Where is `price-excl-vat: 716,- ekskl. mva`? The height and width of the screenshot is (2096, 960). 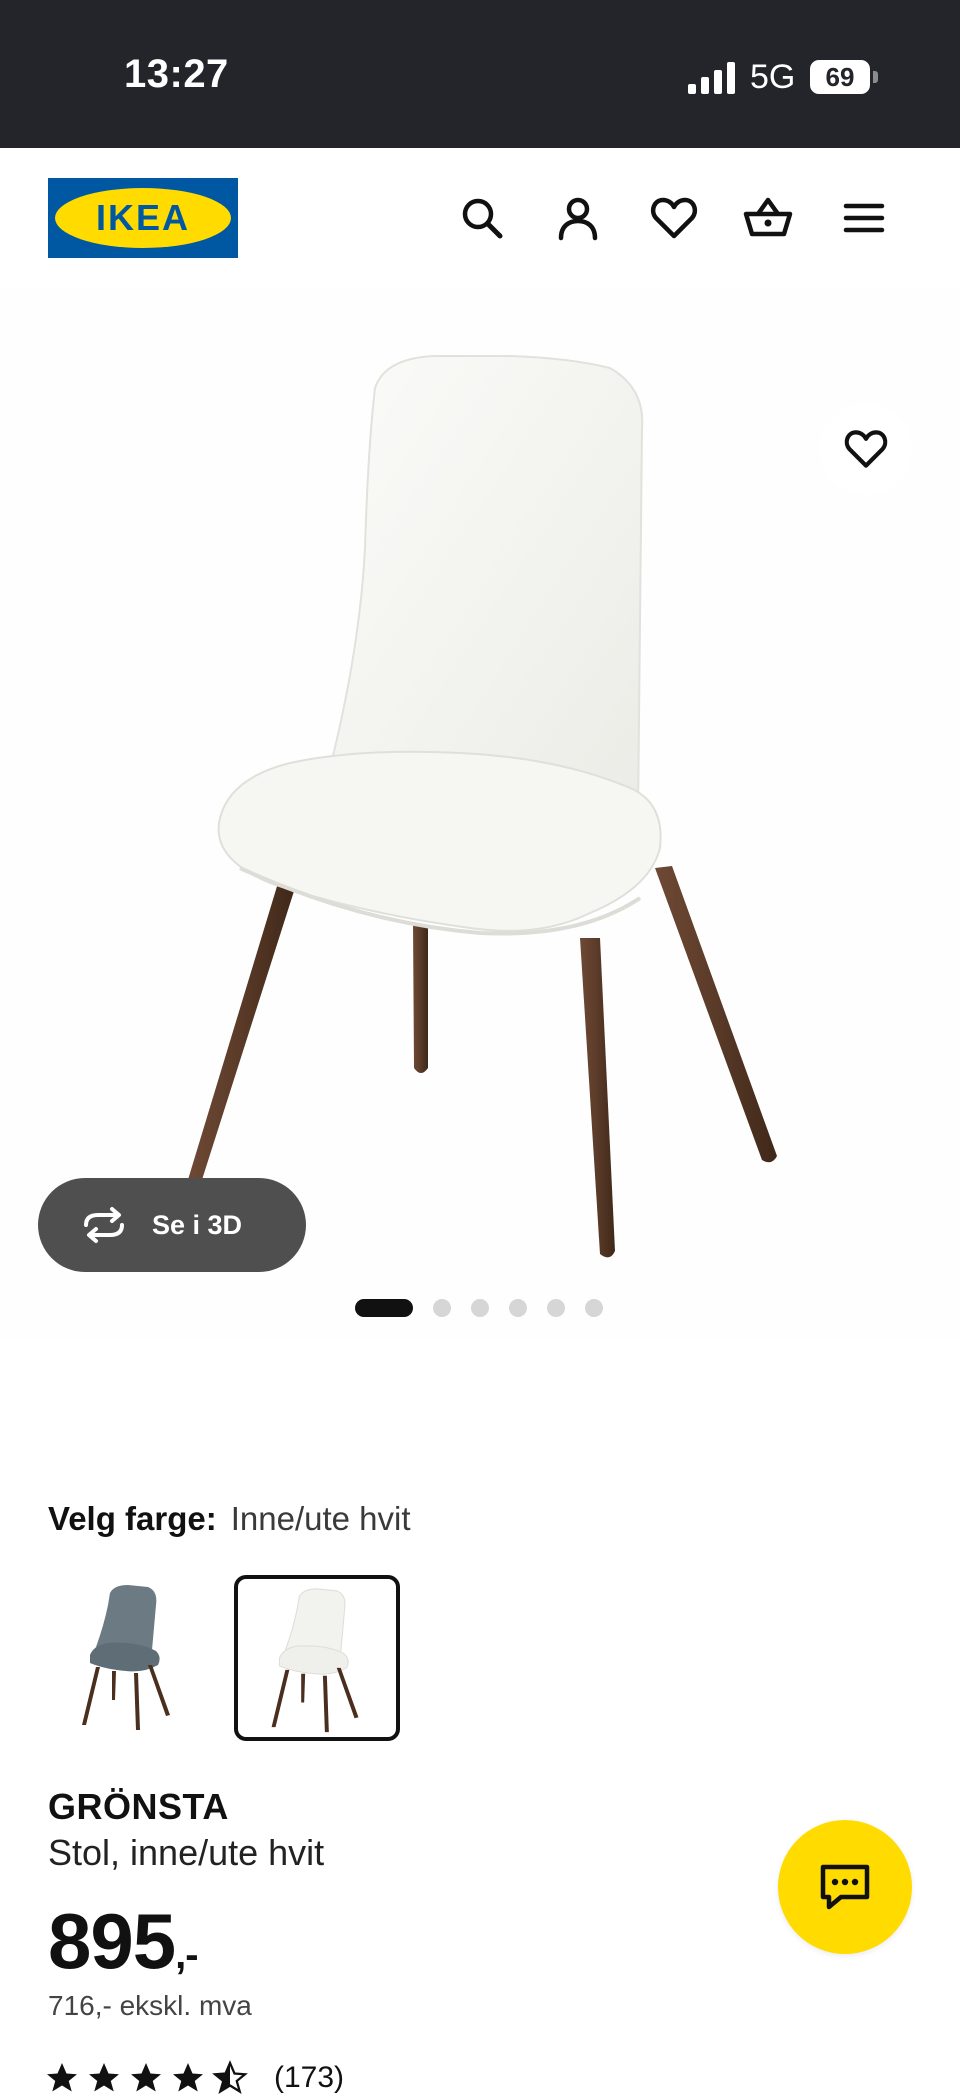 price-excl-vat: 716,- ekskl. mva is located at coordinates (150, 2005).